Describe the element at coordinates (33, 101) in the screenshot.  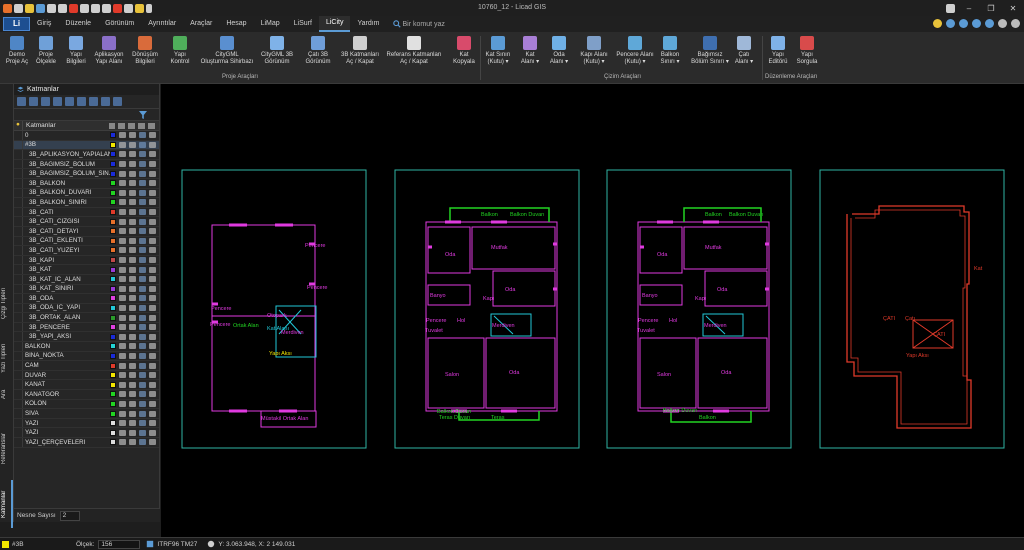
I see `delete-layer-icon` at that location.